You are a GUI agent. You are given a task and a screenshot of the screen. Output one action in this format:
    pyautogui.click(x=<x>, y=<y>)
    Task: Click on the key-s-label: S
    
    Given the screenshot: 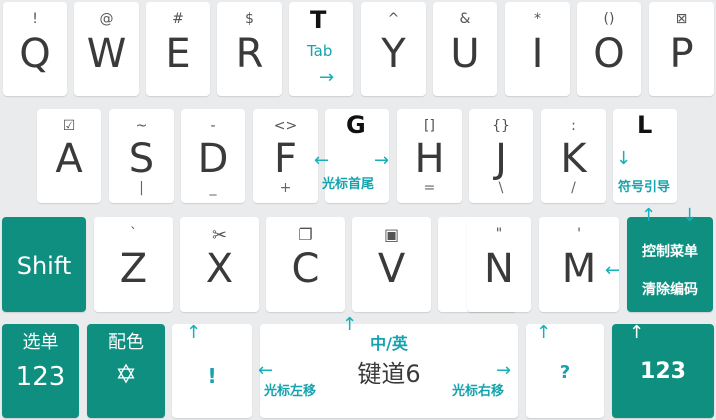 What is the action you would take?
    pyautogui.click(x=141, y=159)
    